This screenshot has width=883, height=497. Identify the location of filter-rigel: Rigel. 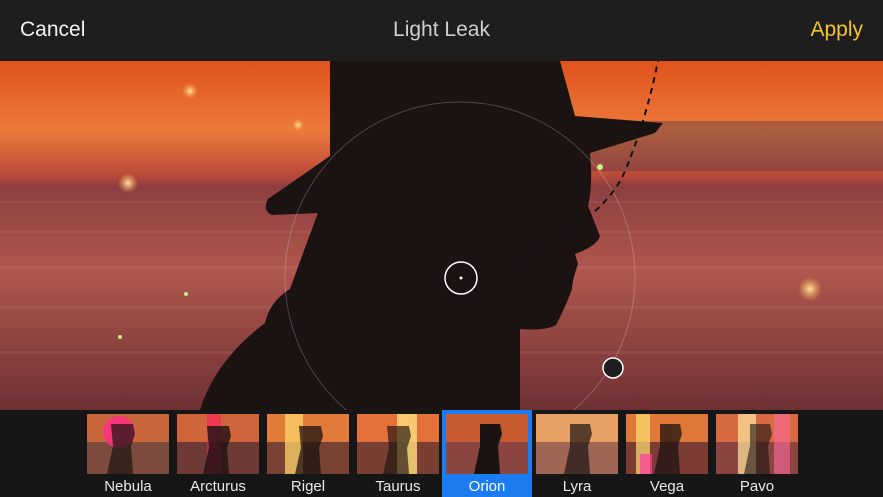
(308, 453).